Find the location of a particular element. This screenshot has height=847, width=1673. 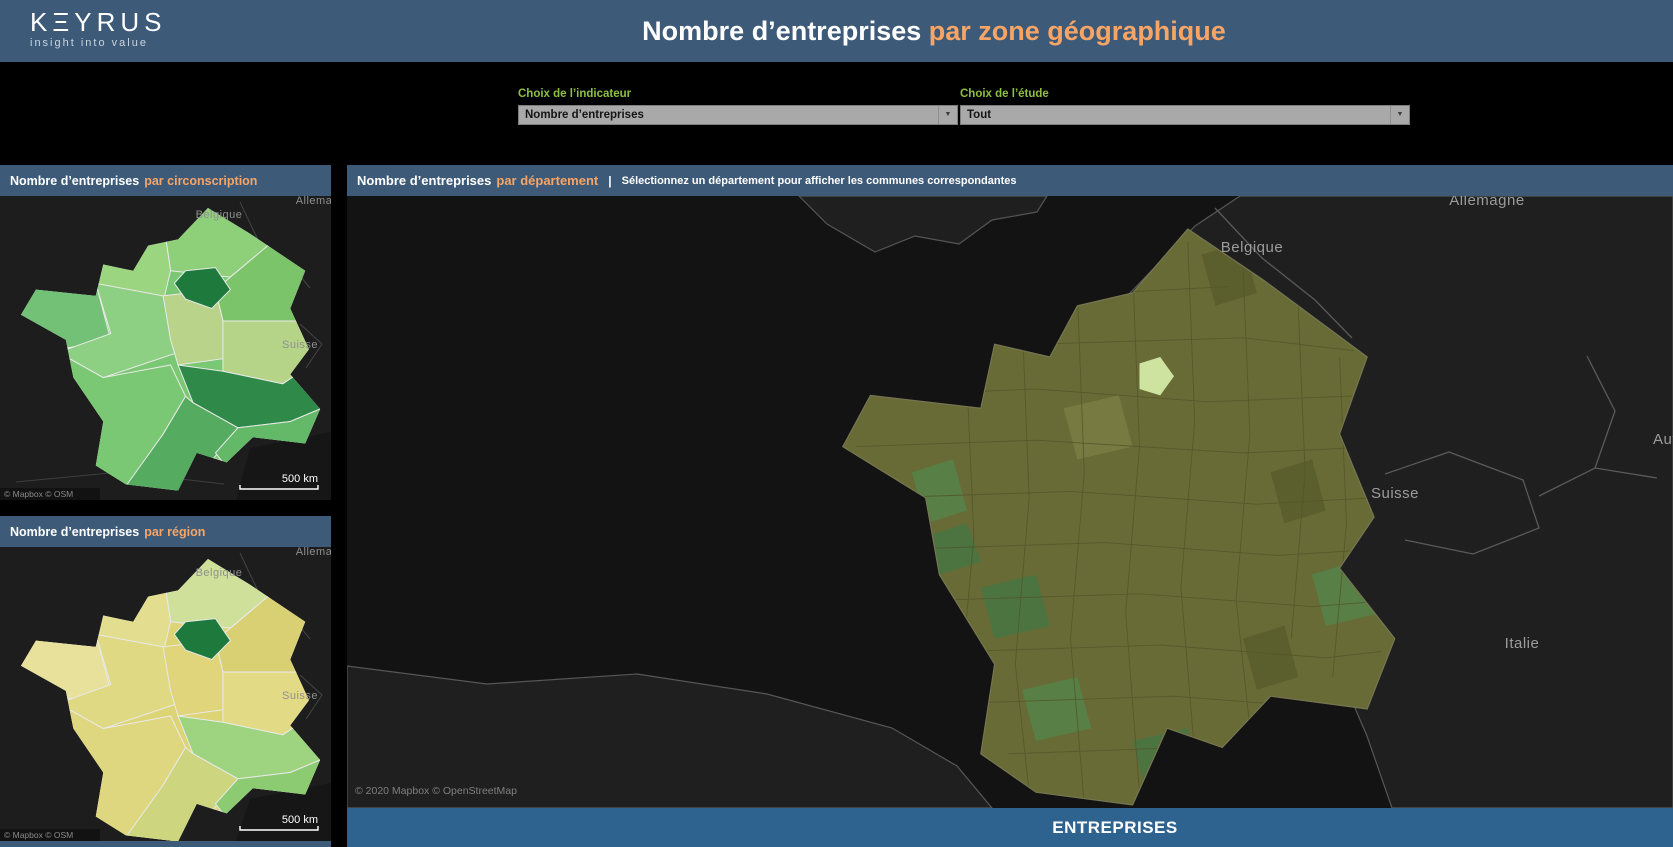

label-autriche: Aut is located at coordinates (1663, 439).